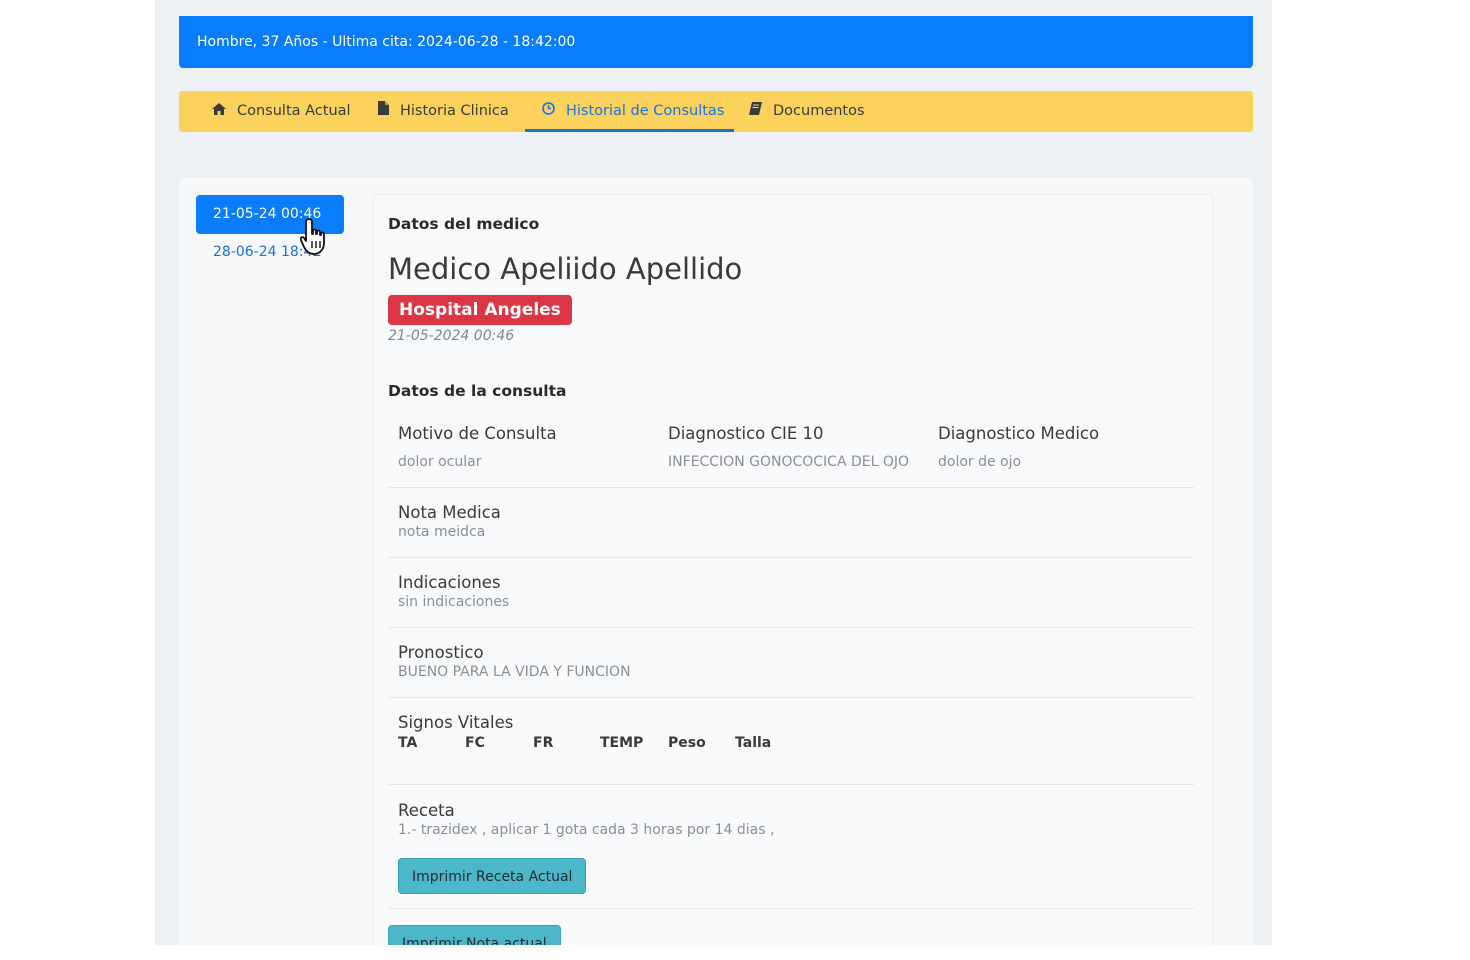 Image resolution: width=1470 pixels, height=960 pixels. What do you see at coordinates (819, 111) in the screenshot?
I see `tab-label: Documentos` at bounding box center [819, 111].